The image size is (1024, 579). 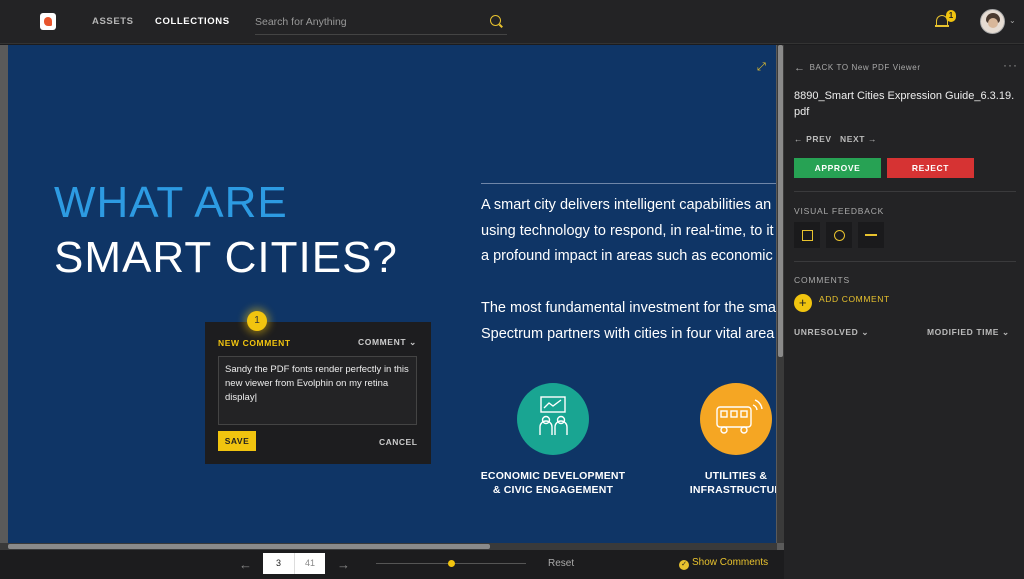 What do you see at coordinates (951, 16) in the screenshot?
I see `notification-badge: 1` at bounding box center [951, 16].